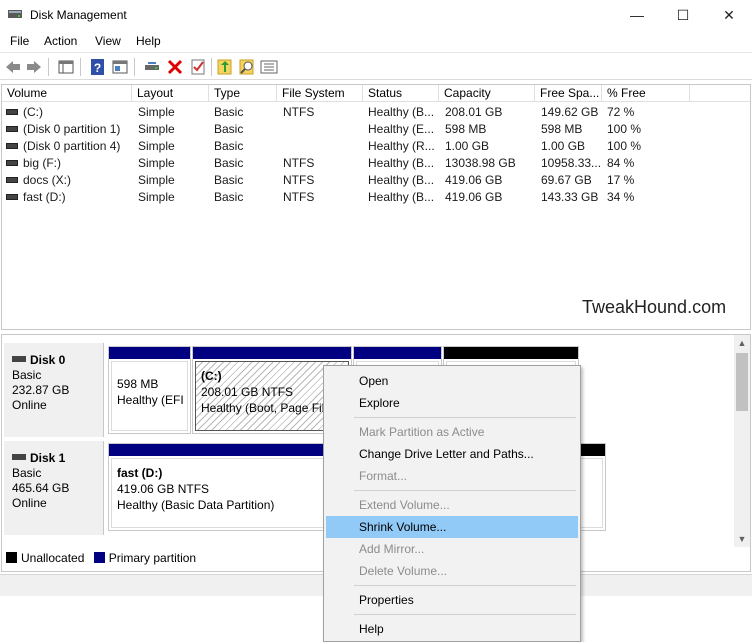 The image size is (752, 642). Describe the element at coordinates (742, 382) in the screenshot. I see `scrollbar-thumb` at that location.